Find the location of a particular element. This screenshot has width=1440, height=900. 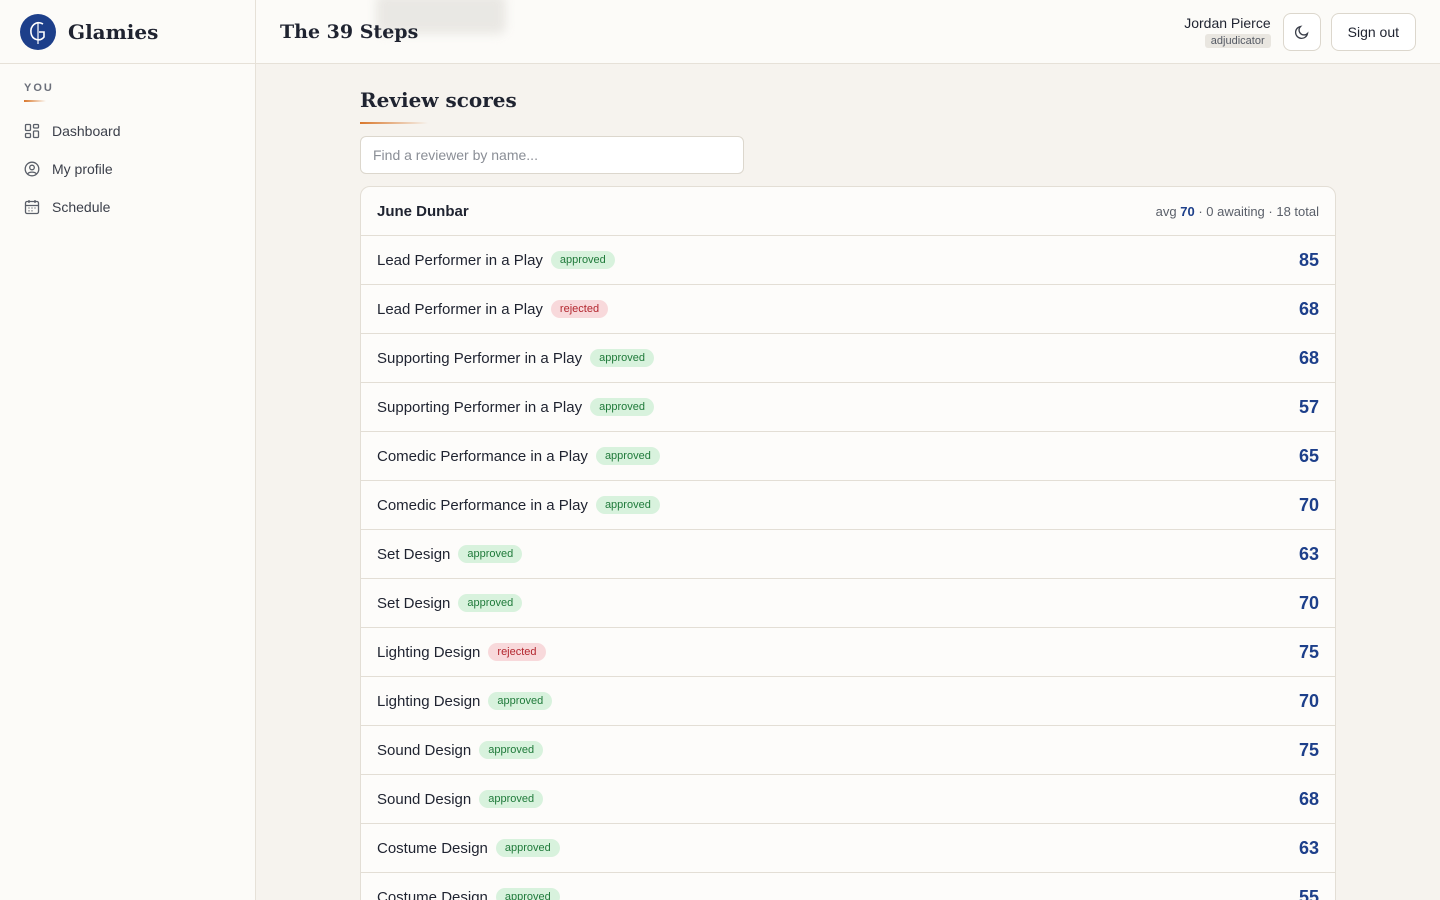

score-row: Costume Design approved 55 is located at coordinates (848, 886).